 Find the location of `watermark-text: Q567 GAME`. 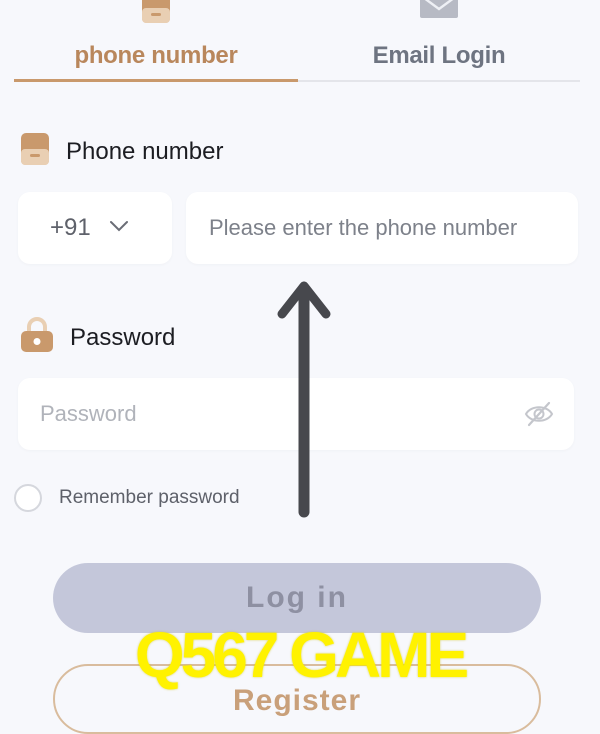

watermark-text: Q567 GAME is located at coordinates (301, 655).